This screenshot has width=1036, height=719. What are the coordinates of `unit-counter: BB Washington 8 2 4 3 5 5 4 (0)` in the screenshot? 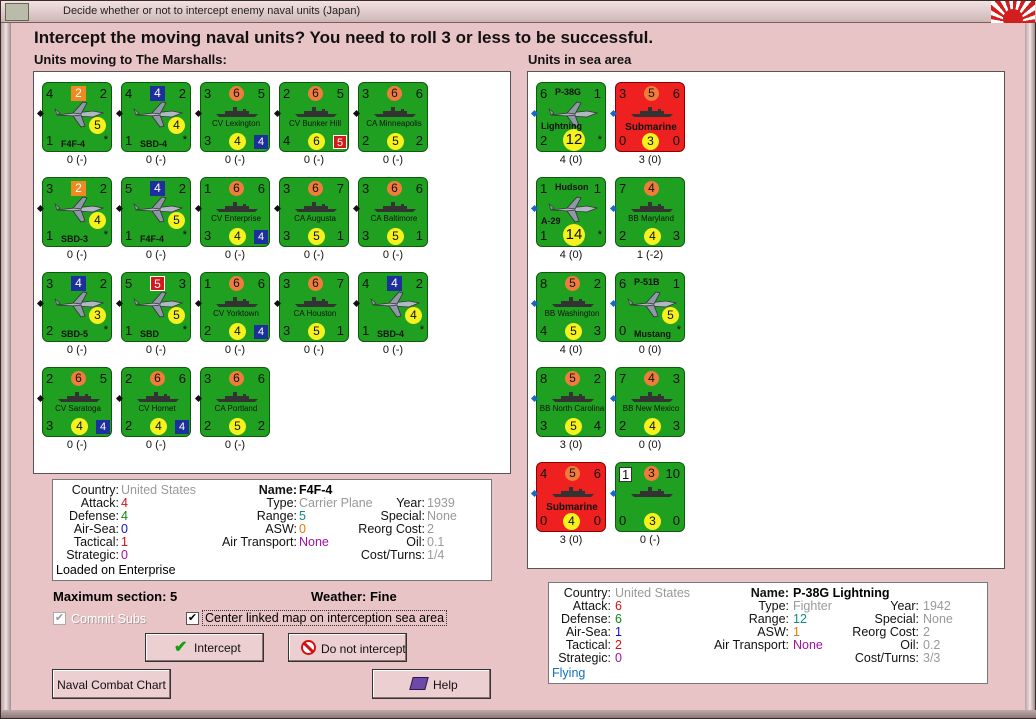 It's located at (568, 317).